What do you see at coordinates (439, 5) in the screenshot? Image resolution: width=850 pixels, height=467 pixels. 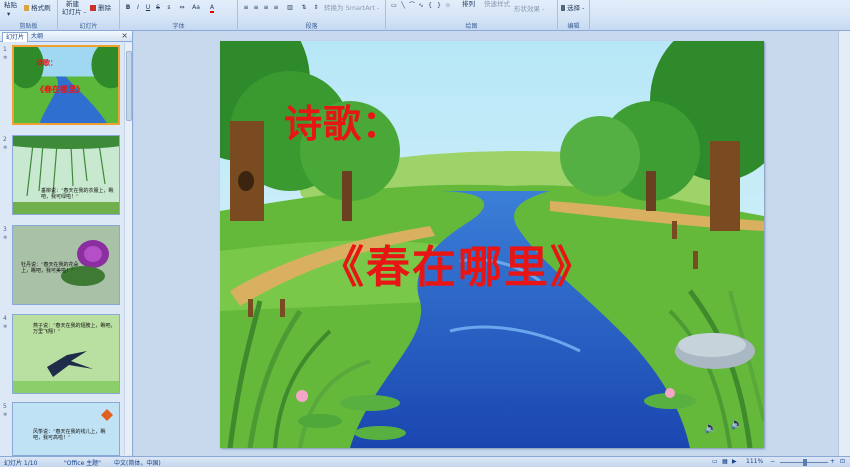 I see `shape-brace-close-icon: }` at bounding box center [439, 5].